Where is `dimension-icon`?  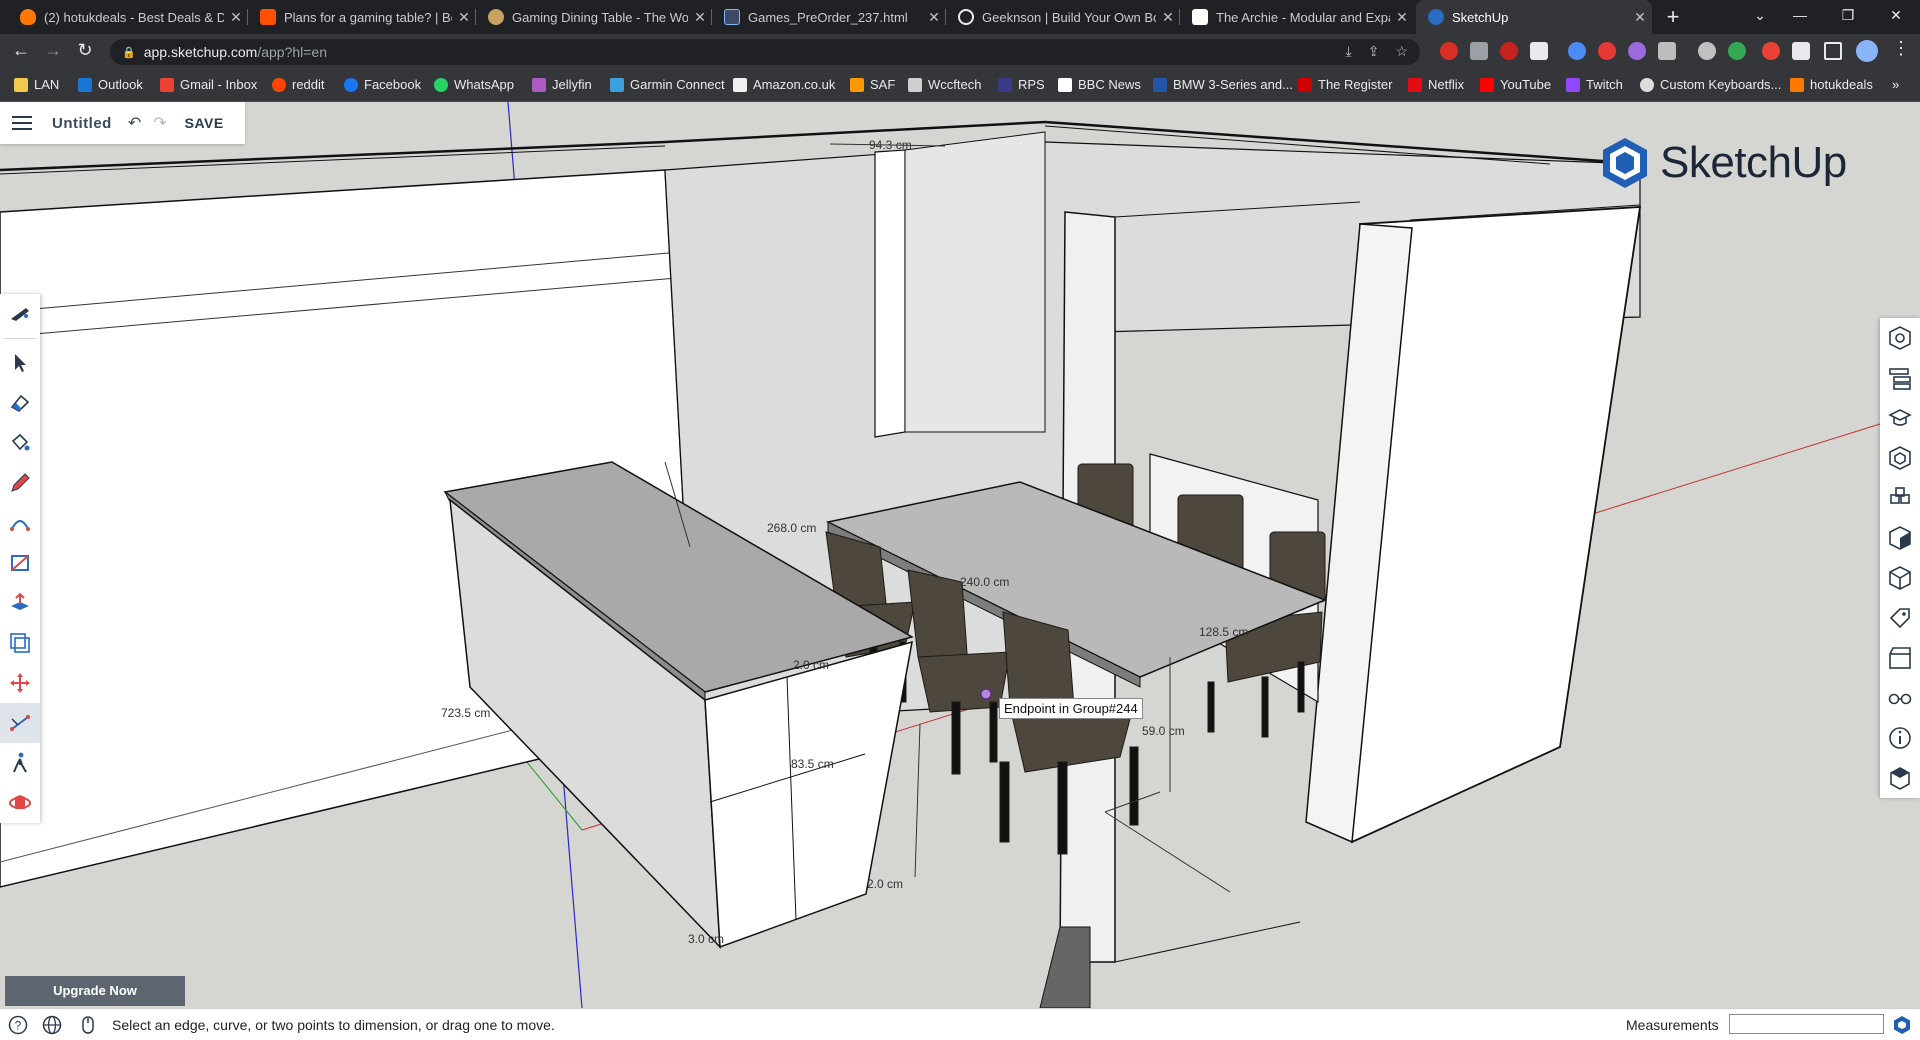 dimension-icon is located at coordinates (20, 723).